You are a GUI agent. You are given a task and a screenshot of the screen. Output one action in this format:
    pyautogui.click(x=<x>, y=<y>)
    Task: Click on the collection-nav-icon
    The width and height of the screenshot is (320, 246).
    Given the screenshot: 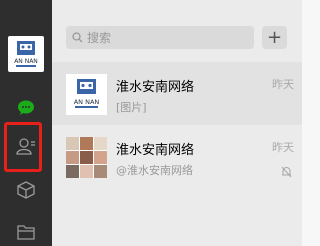 What is the action you would take?
    pyautogui.click(x=26, y=190)
    